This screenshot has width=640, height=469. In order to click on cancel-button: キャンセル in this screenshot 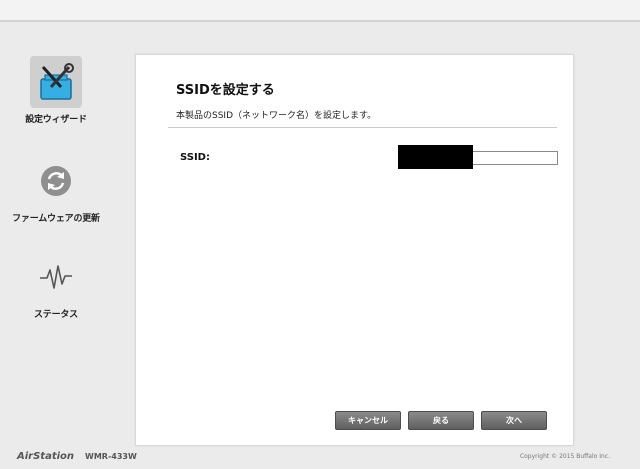, I will do `click(368, 420)`.